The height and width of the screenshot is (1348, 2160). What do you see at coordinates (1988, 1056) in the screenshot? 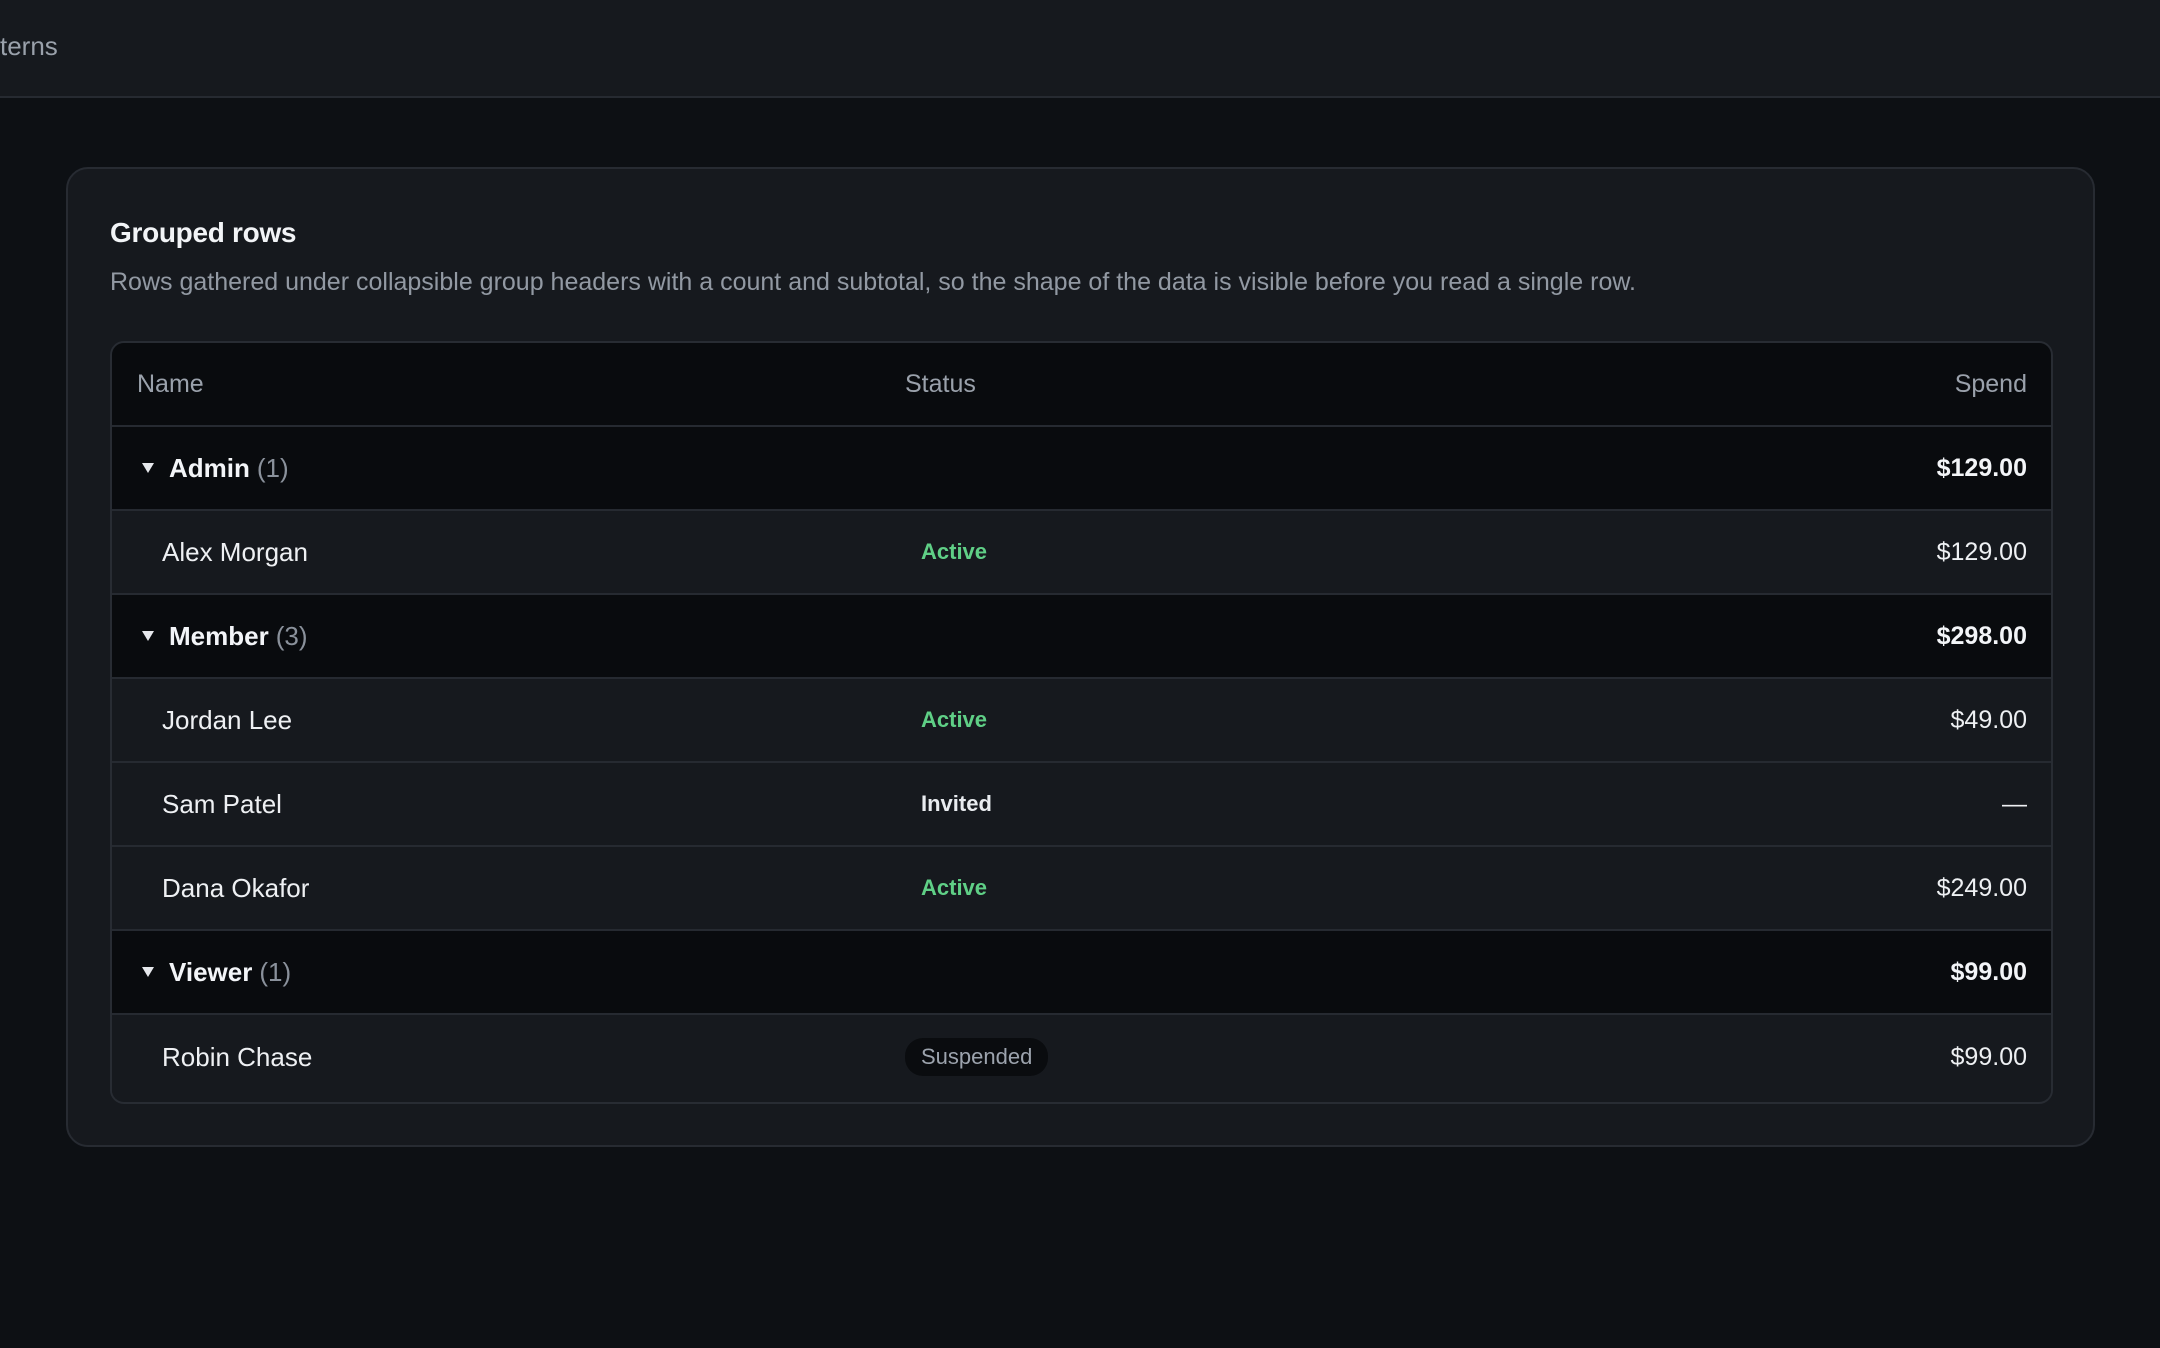
I see `row-spend: $99.00` at bounding box center [1988, 1056].